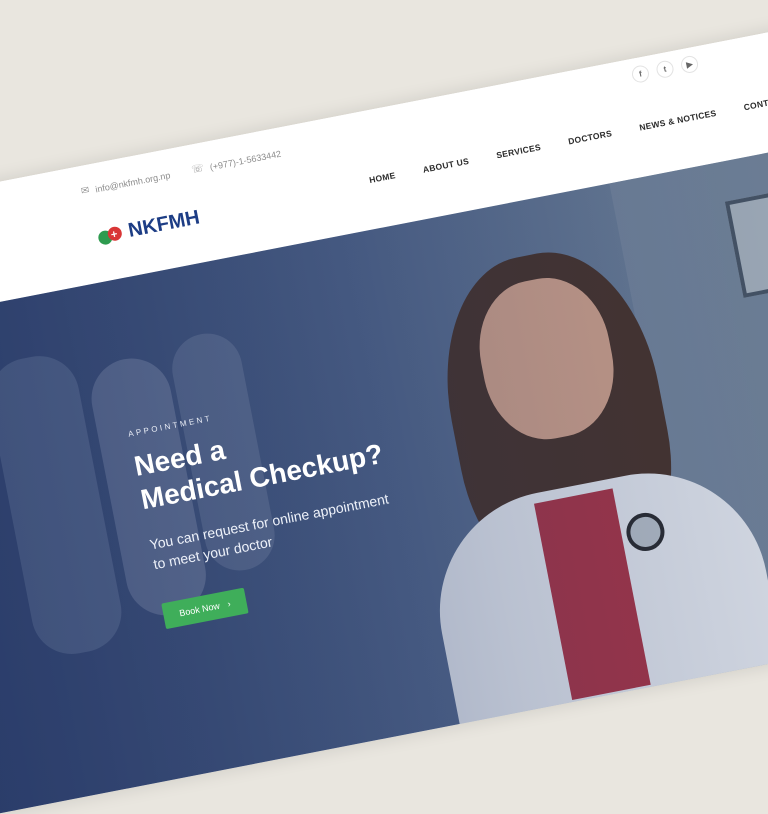  I want to click on contact-bar: ✉ info@nkfmh.org.np ☏ (+977)-1-5633442, so click(181, 173).